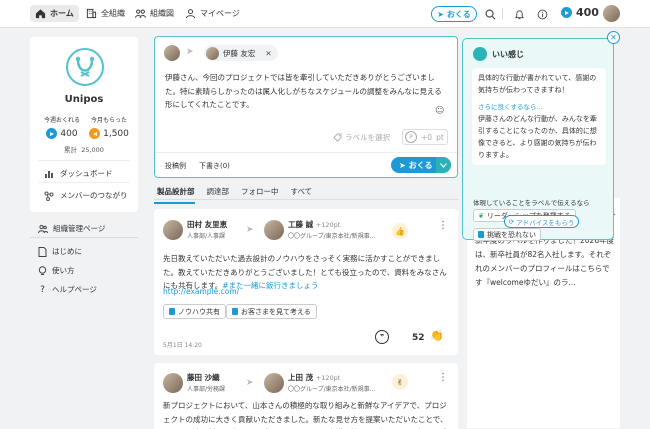 This screenshot has width=650, height=429. Describe the element at coordinates (116, 133) in the screenshot. I see `received-value: 1,500` at that location.